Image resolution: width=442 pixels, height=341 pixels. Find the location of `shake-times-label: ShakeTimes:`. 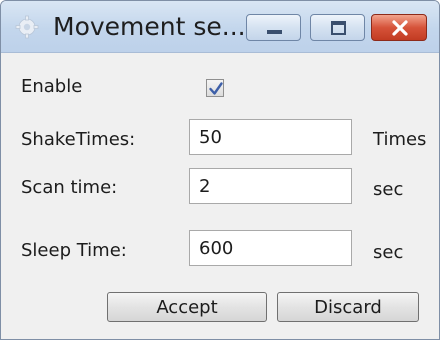

shake-times-label: ShakeTimes: is located at coordinates (78, 139).